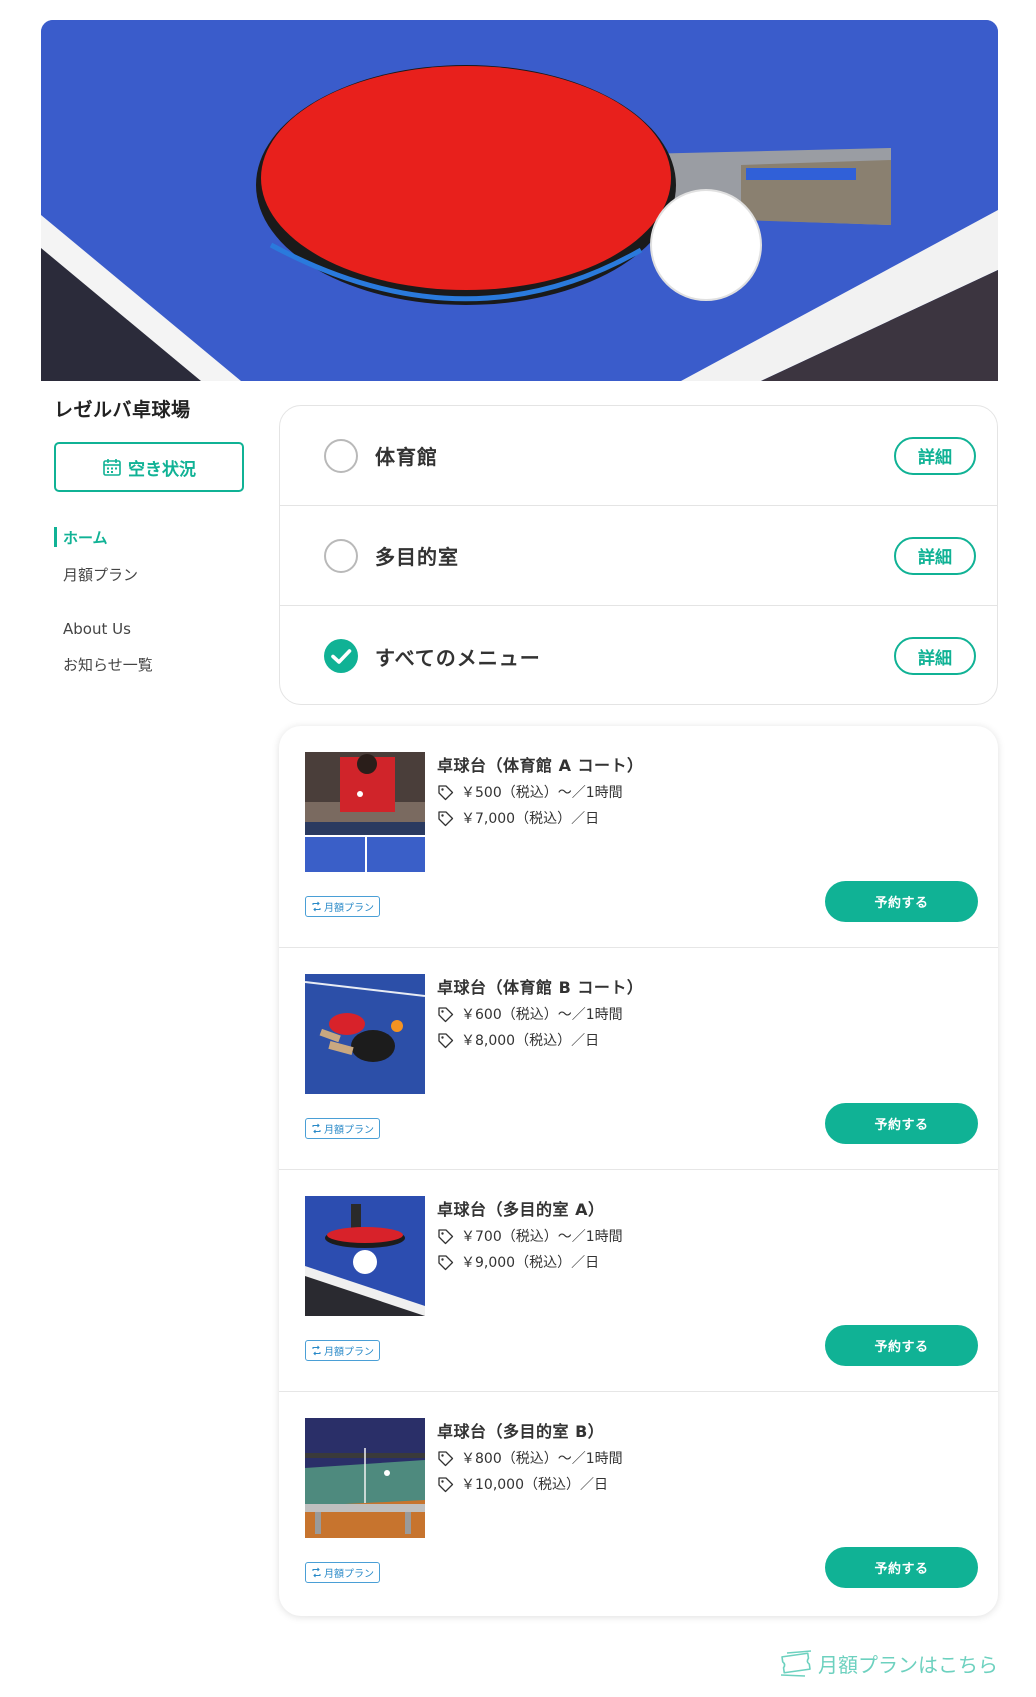 This screenshot has height=1697, width=1036. I want to click on category-label: 多目的室, so click(417, 557).